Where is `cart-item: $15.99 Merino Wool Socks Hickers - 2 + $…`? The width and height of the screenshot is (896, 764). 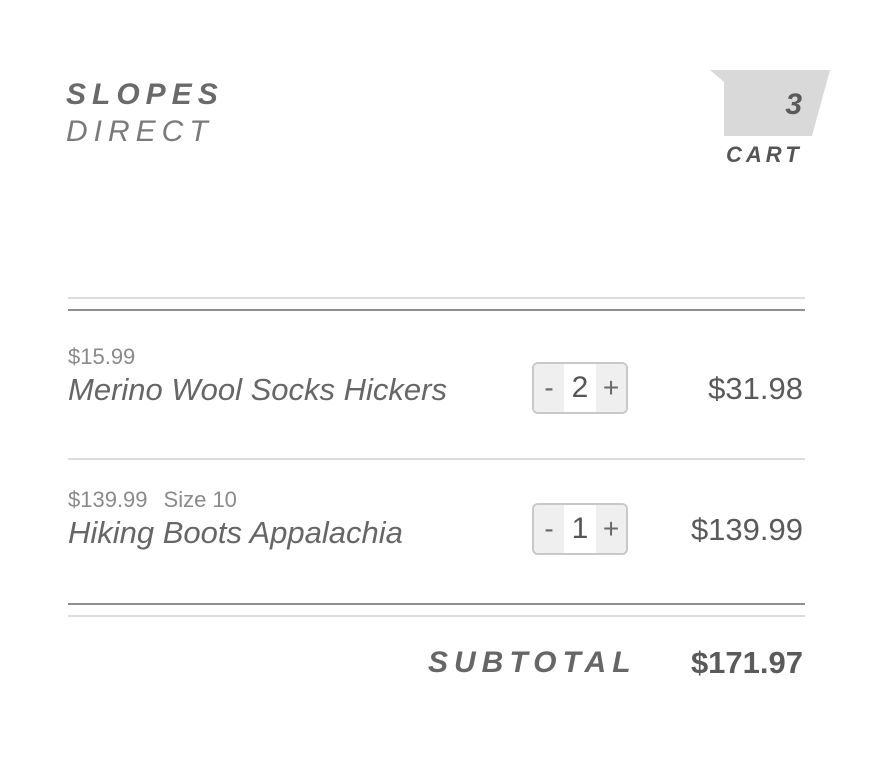 cart-item: $15.99 Merino Wool Socks Hickers - 2 + $… is located at coordinates (436, 386).